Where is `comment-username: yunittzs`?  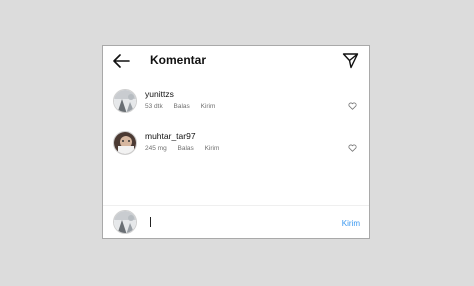
comment-username: yunittzs is located at coordinates (159, 94).